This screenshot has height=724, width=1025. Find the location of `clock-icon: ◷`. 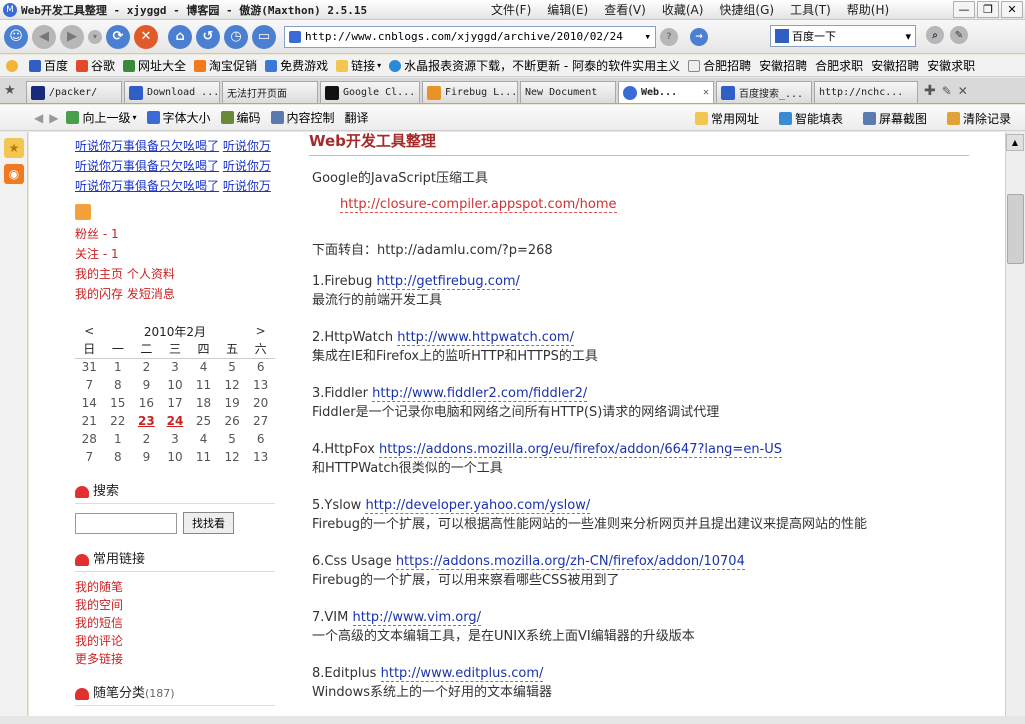

clock-icon: ◷ is located at coordinates (236, 36).